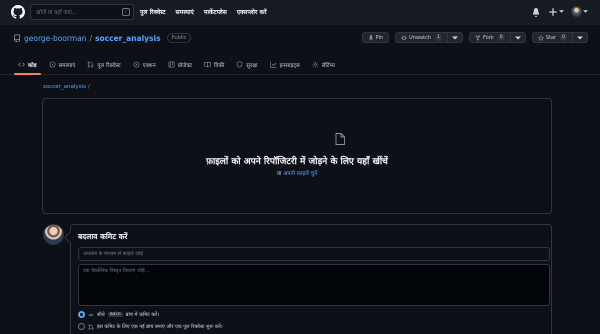 This screenshot has width=600, height=334. Describe the element at coordinates (252, 12) in the screenshot. I see `nav-explore: एक्सप्लोर करें` at that location.